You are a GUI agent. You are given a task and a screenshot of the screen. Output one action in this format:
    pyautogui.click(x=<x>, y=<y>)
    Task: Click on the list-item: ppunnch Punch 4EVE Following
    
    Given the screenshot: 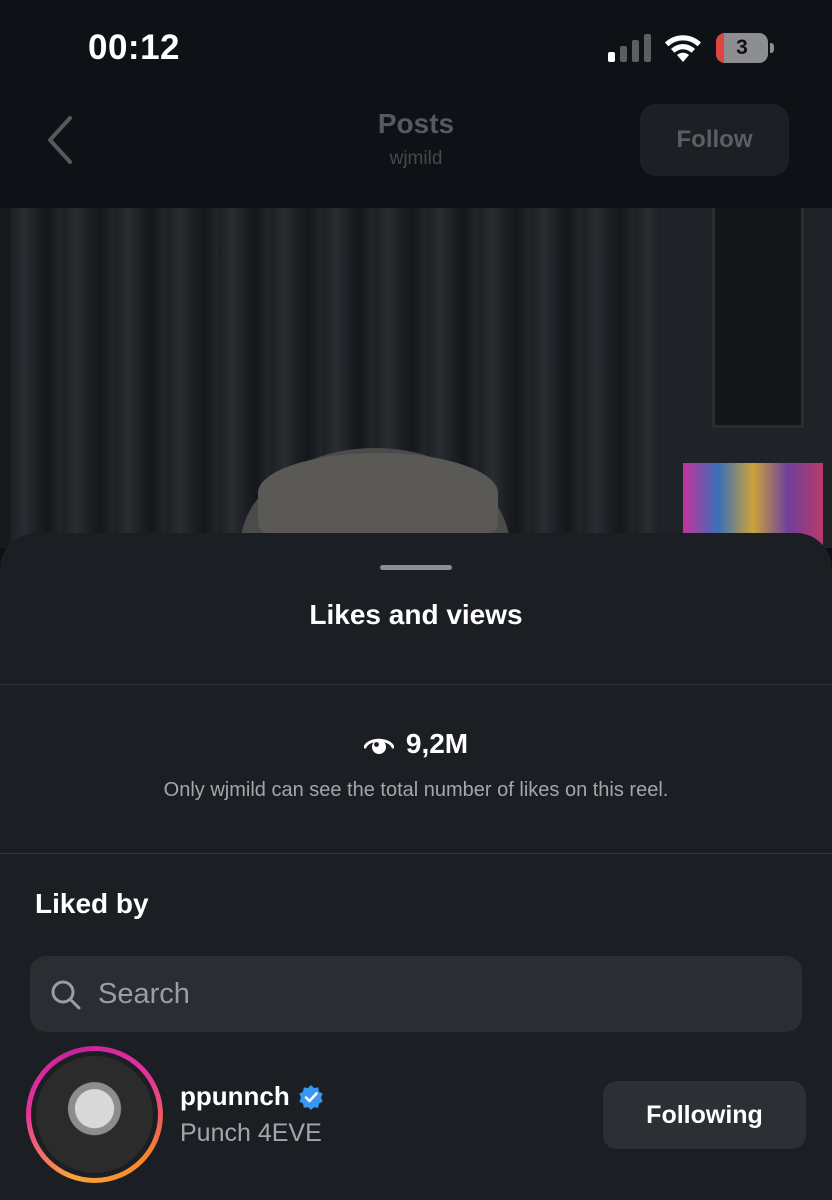 What is the action you would take?
    pyautogui.click(x=416, y=1122)
    